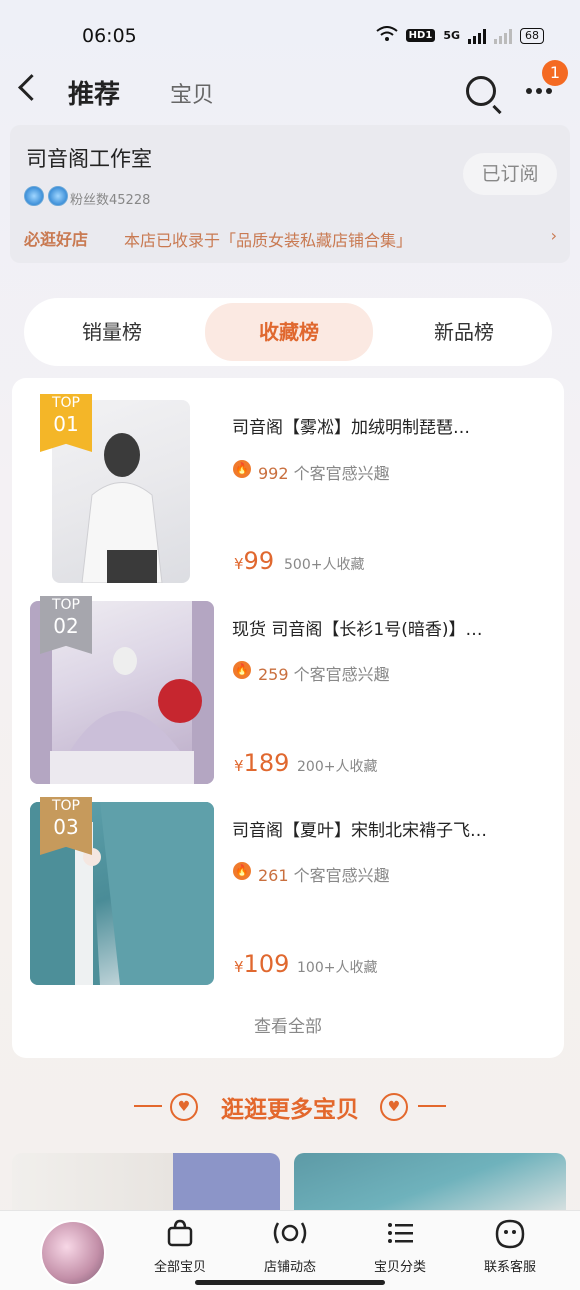  What do you see at coordinates (112, 340) in the screenshot?
I see `tab-sales-rank: 销量榜` at bounding box center [112, 340].